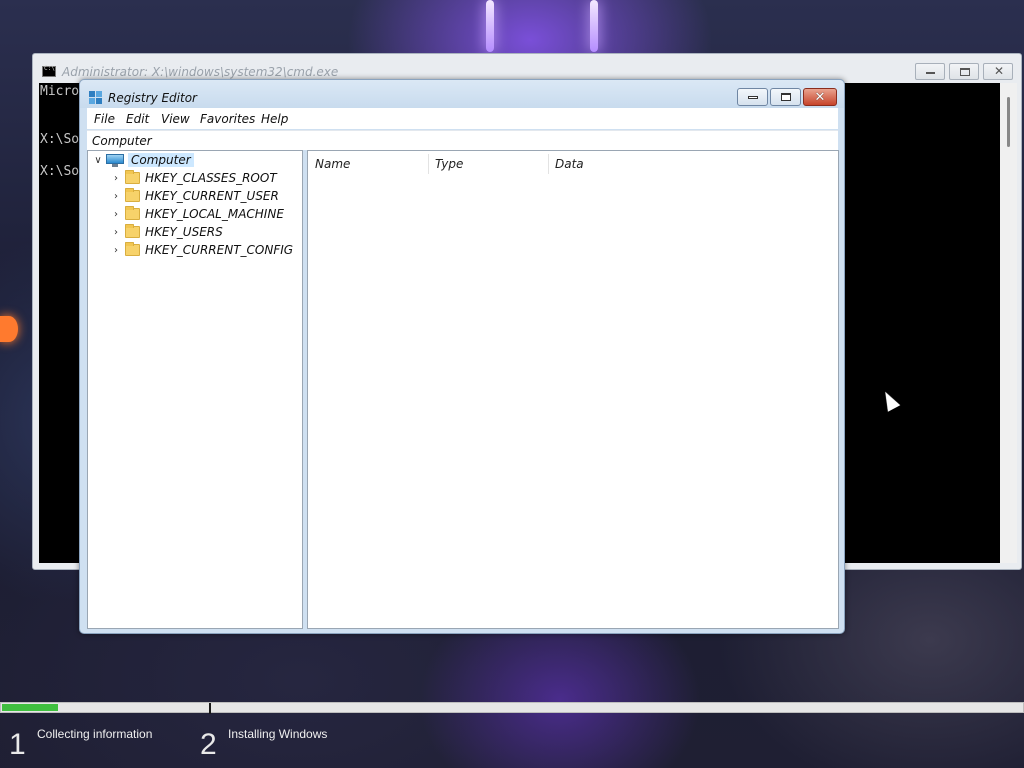 The width and height of the screenshot is (1024, 768). Describe the element at coordinates (60, 91) in the screenshot. I see `console-line: Micro` at that location.